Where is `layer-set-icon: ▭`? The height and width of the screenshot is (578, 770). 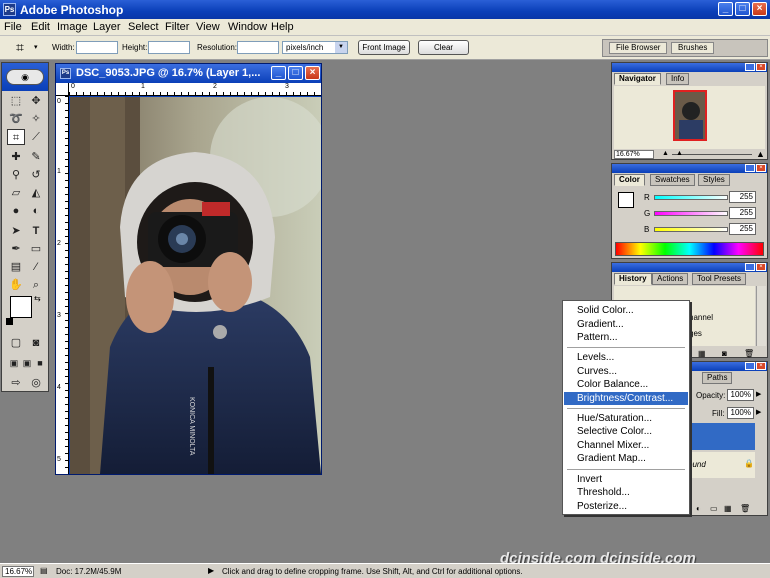
layer-set-icon: ▭ is located at coordinates (714, 508).